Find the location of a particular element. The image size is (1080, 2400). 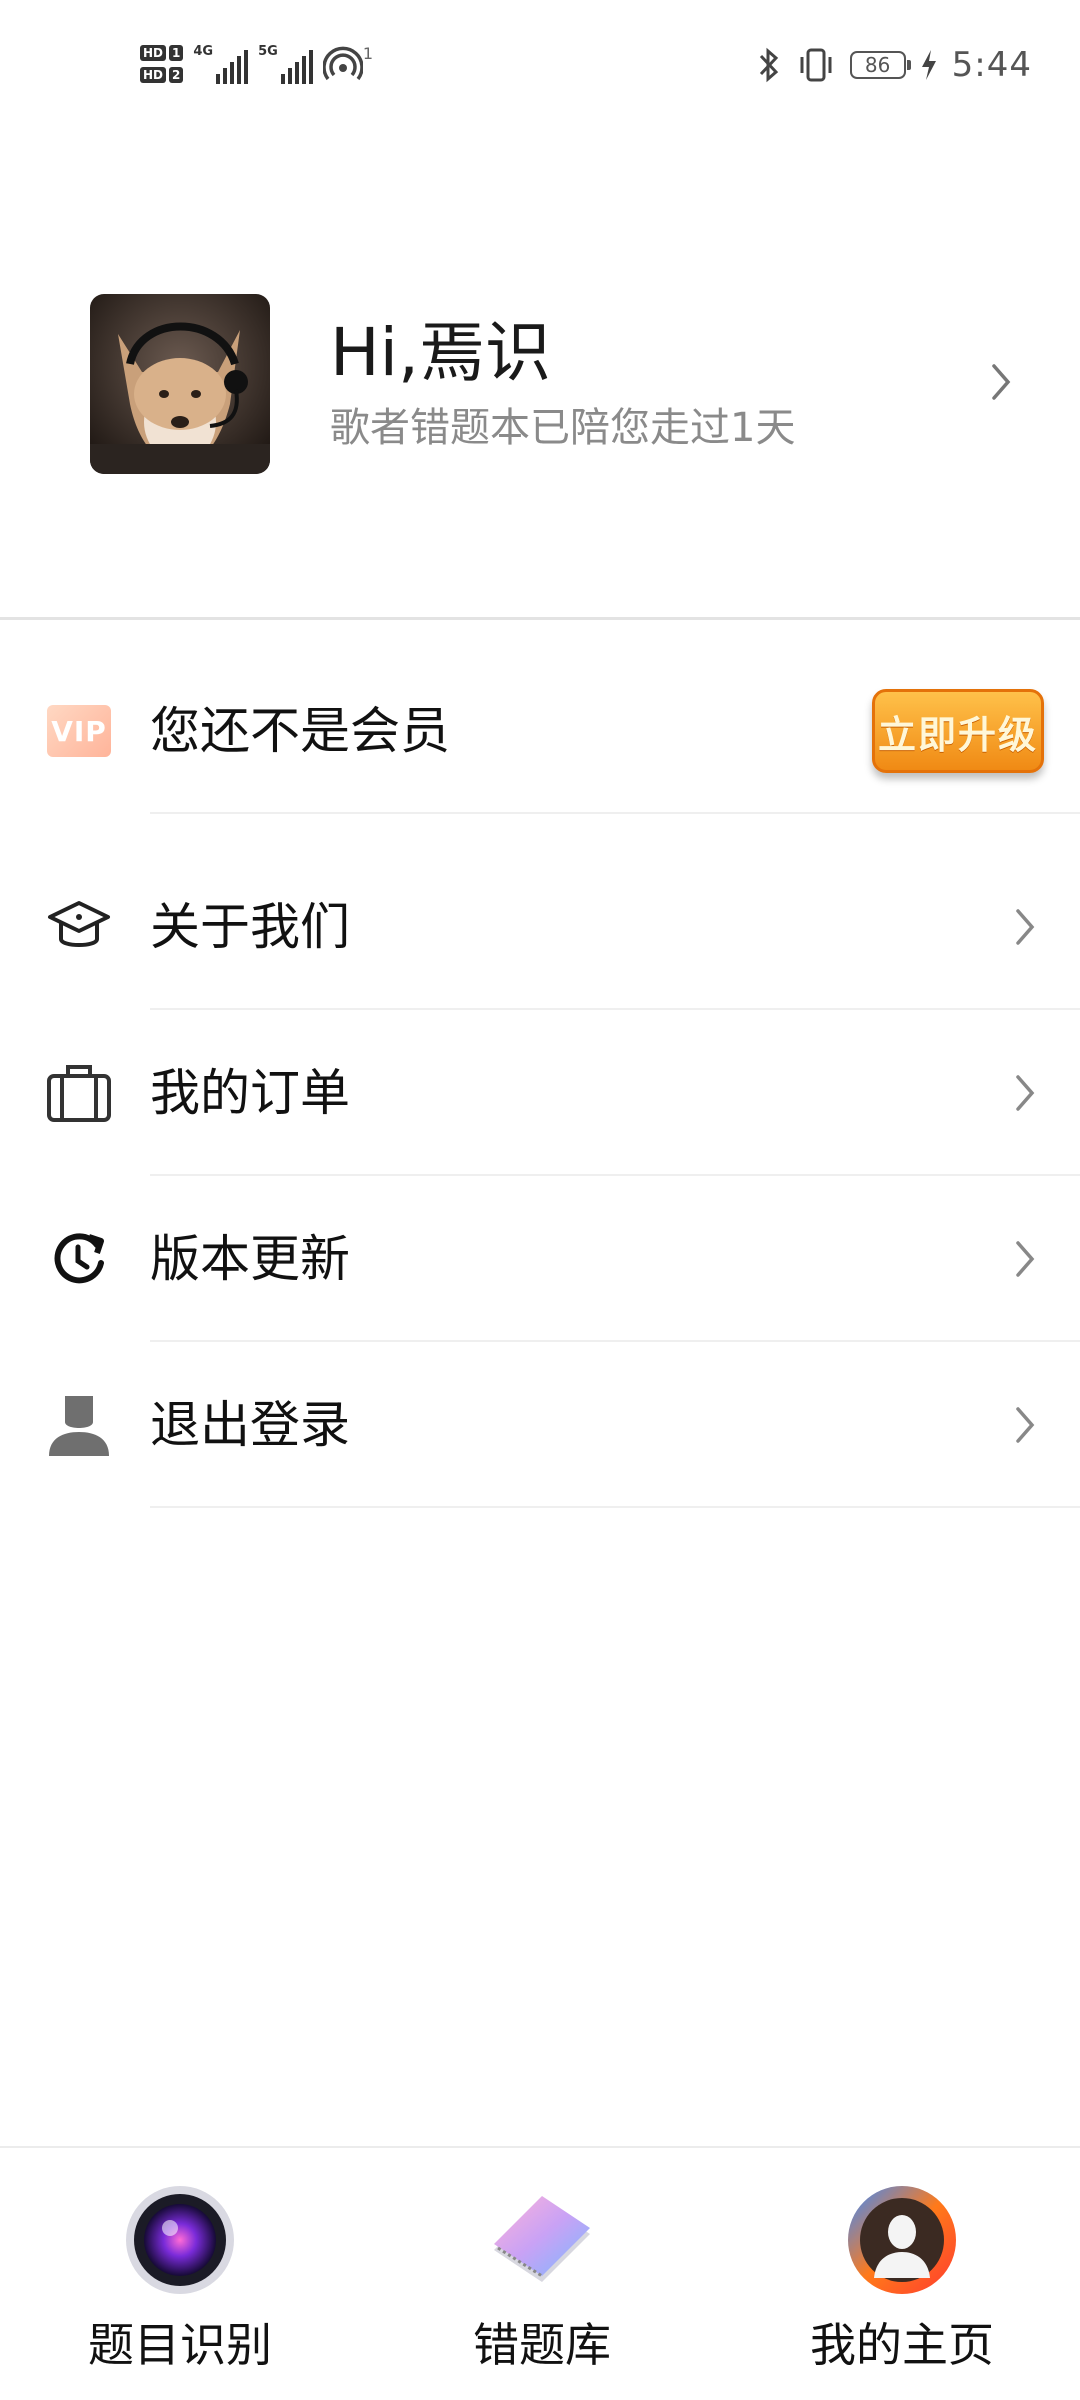

camera-lens-icon is located at coordinates (180, 2240).